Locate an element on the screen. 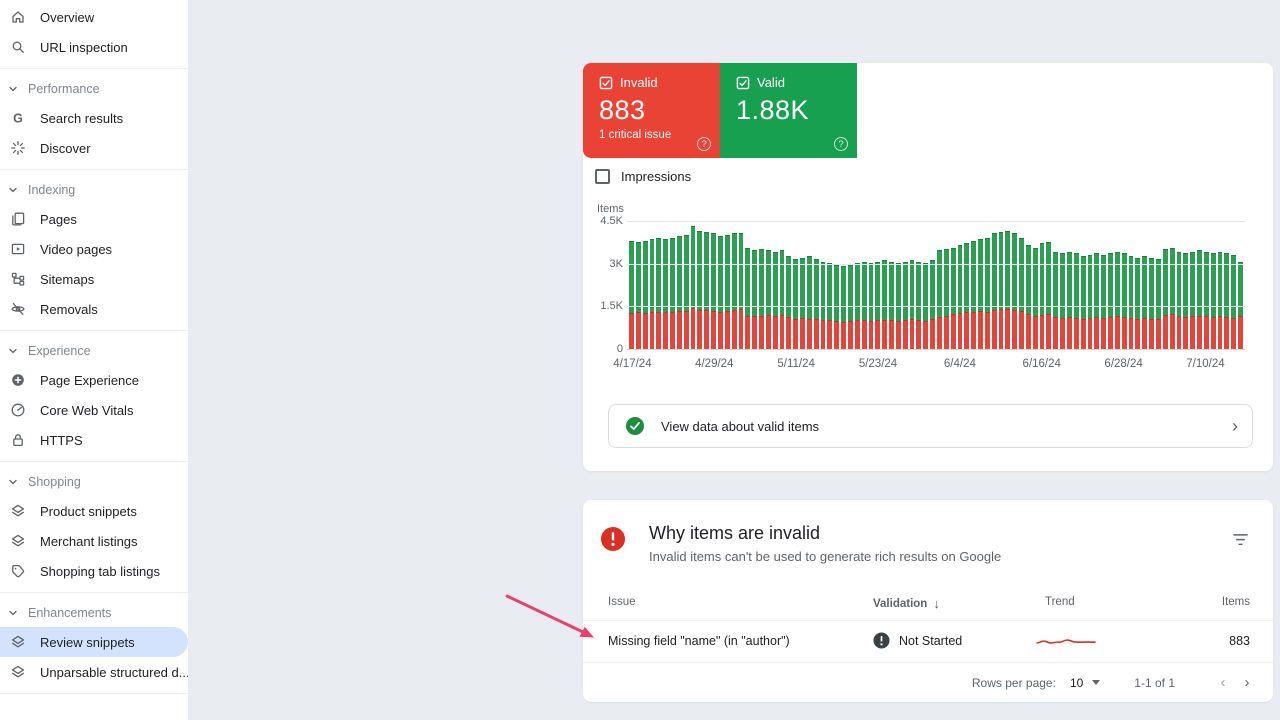  sidebar-section-enhancements: Enhancements is located at coordinates (94, 613).